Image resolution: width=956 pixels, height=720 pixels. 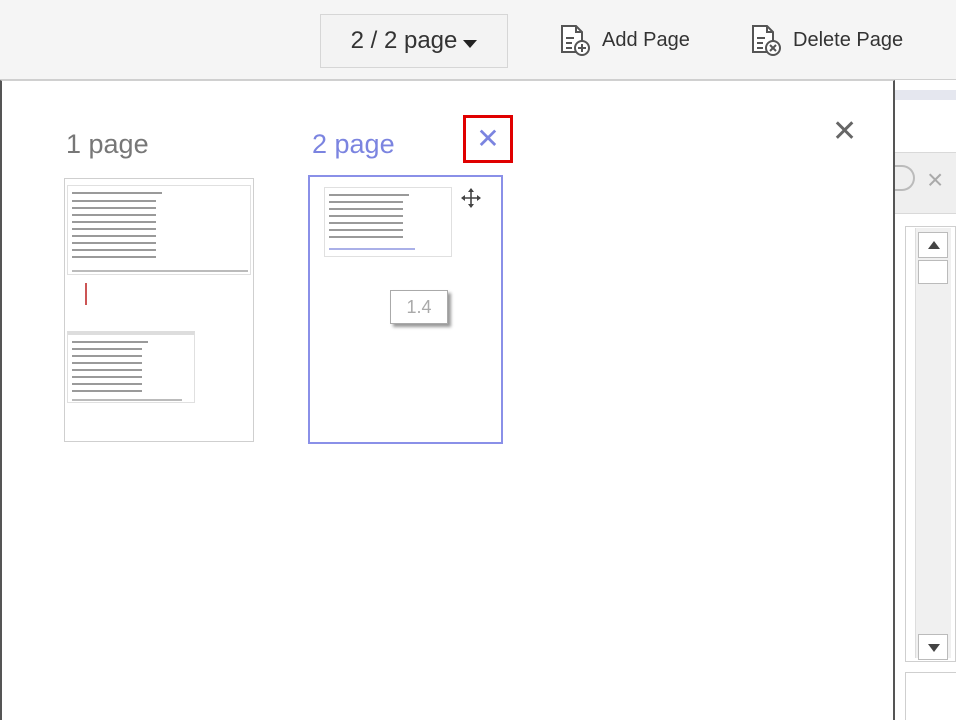 What do you see at coordinates (848, 39) in the screenshot?
I see `delete-page-label: Delete Page` at bounding box center [848, 39].